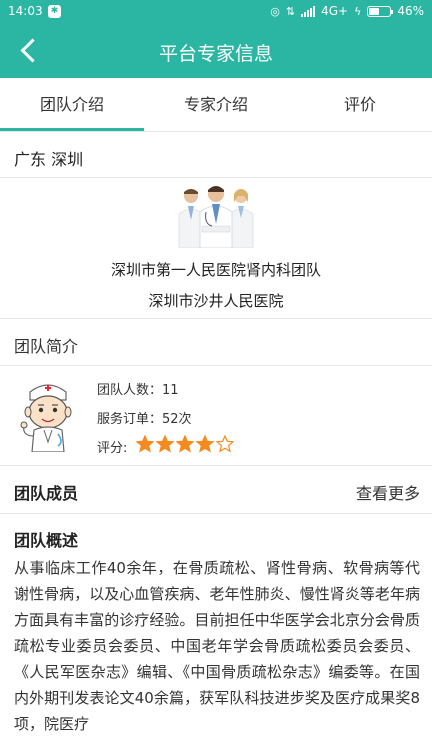 This screenshot has width=432, height=737. I want to click on see-more-link: 查看更多, so click(388, 492).